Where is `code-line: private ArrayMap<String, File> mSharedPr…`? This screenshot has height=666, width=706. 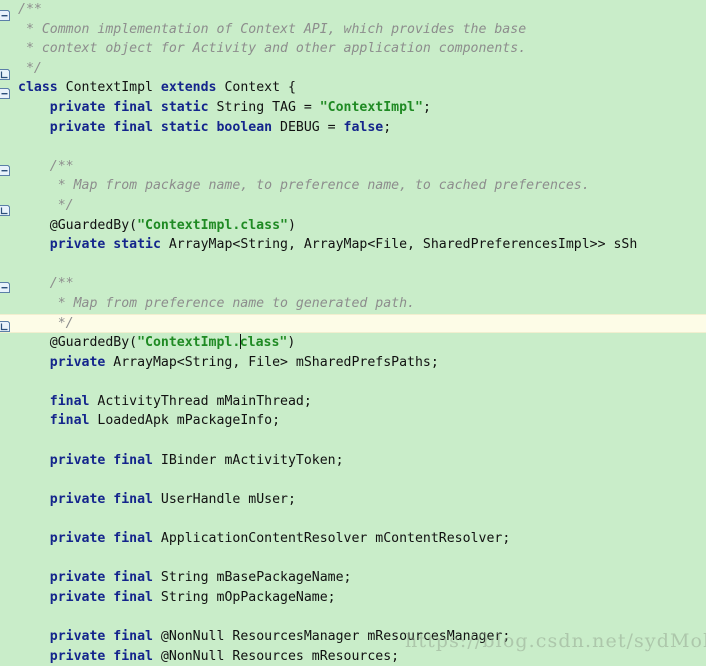
code-line: private ArrayMap<String, File> mSharedPr… is located at coordinates (353, 363).